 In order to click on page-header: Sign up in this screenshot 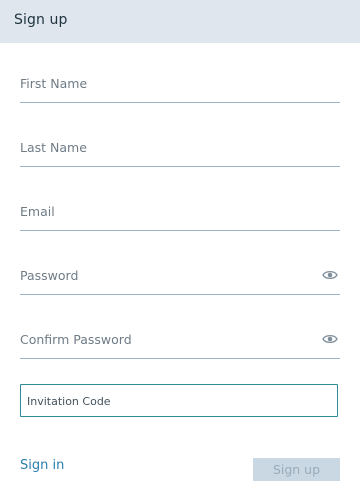, I will do `click(180, 21)`.